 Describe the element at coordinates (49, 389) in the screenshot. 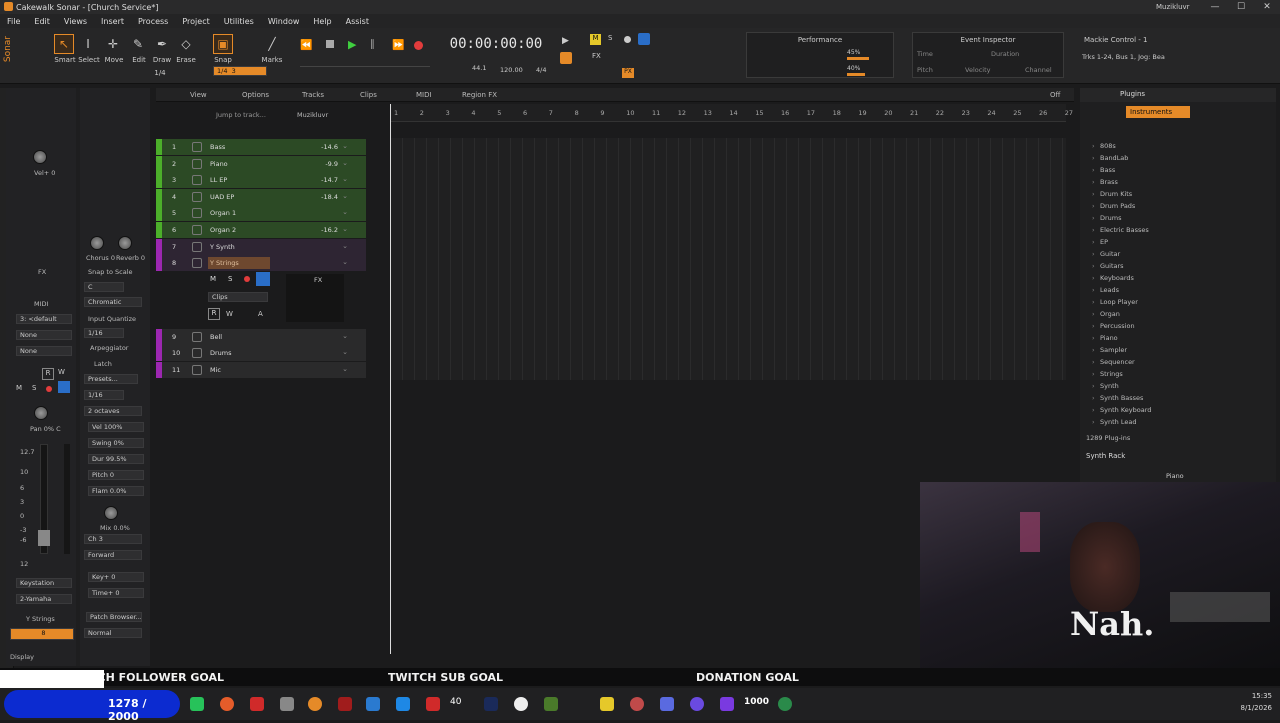

I see `arm-button-inspector` at that location.